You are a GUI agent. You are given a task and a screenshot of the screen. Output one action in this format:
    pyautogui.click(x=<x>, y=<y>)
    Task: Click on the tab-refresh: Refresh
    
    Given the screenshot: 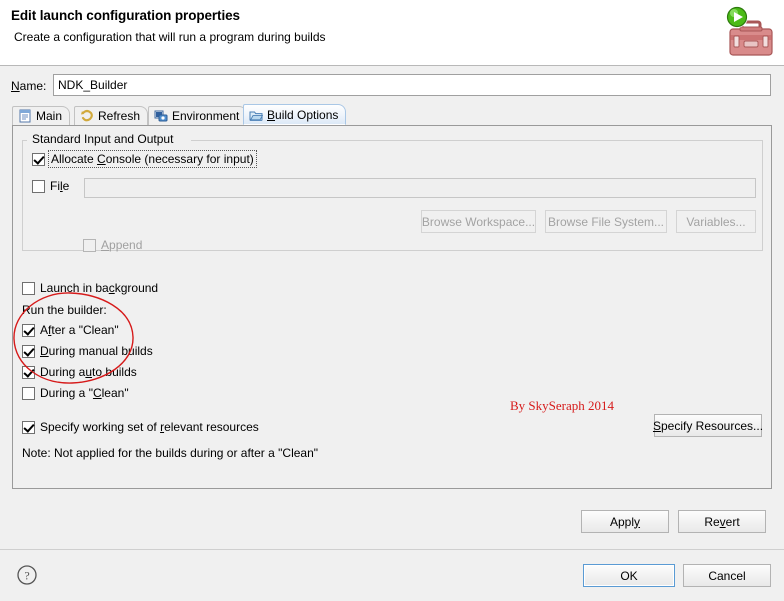 What is the action you would take?
    pyautogui.click(x=111, y=115)
    